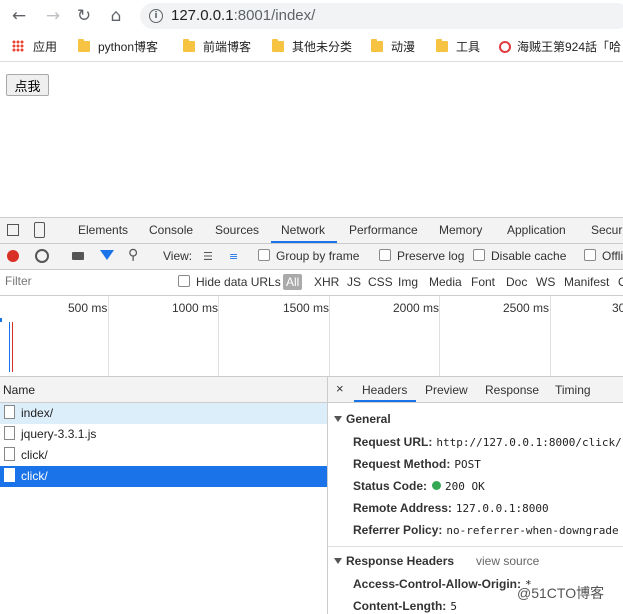 This screenshot has width=623, height=614. What do you see at coordinates (53, 16) in the screenshot?
I see `forward-icon: →` at bounding box center [53, 16].